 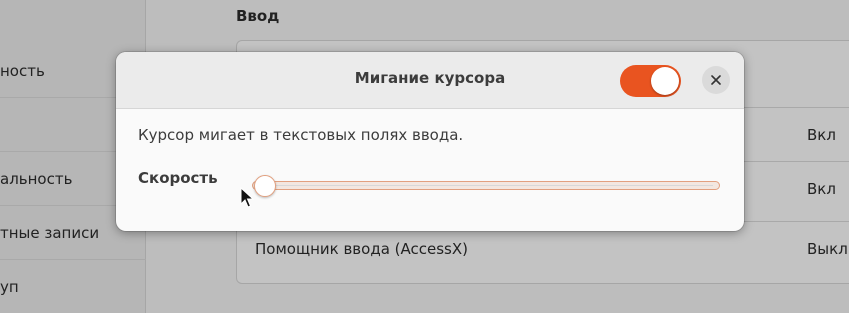 I want to click on slider-trough, so click(x=486, y=185).